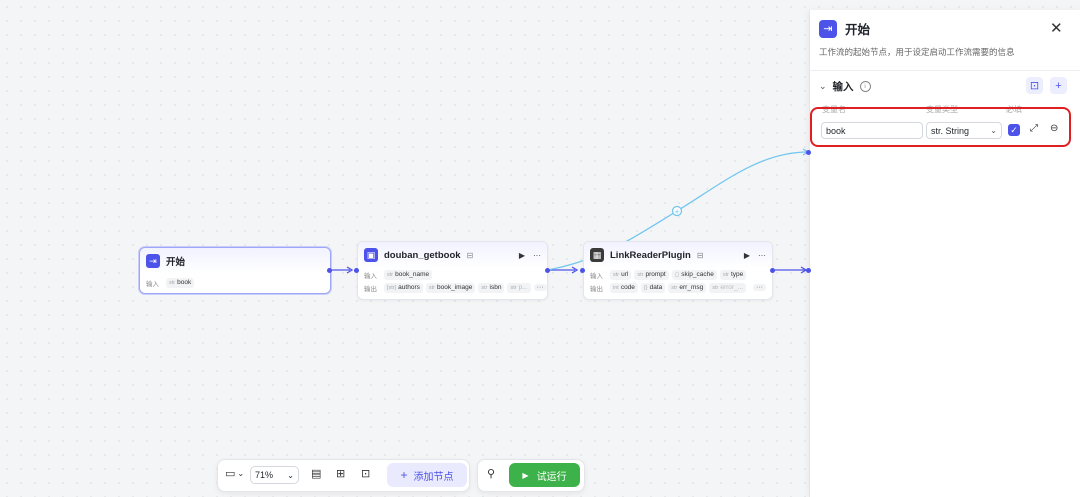  What do you see at coordinates (624, 287) in the screenshot?
I see `param-tag: int code` at bounding box center [624, 287].